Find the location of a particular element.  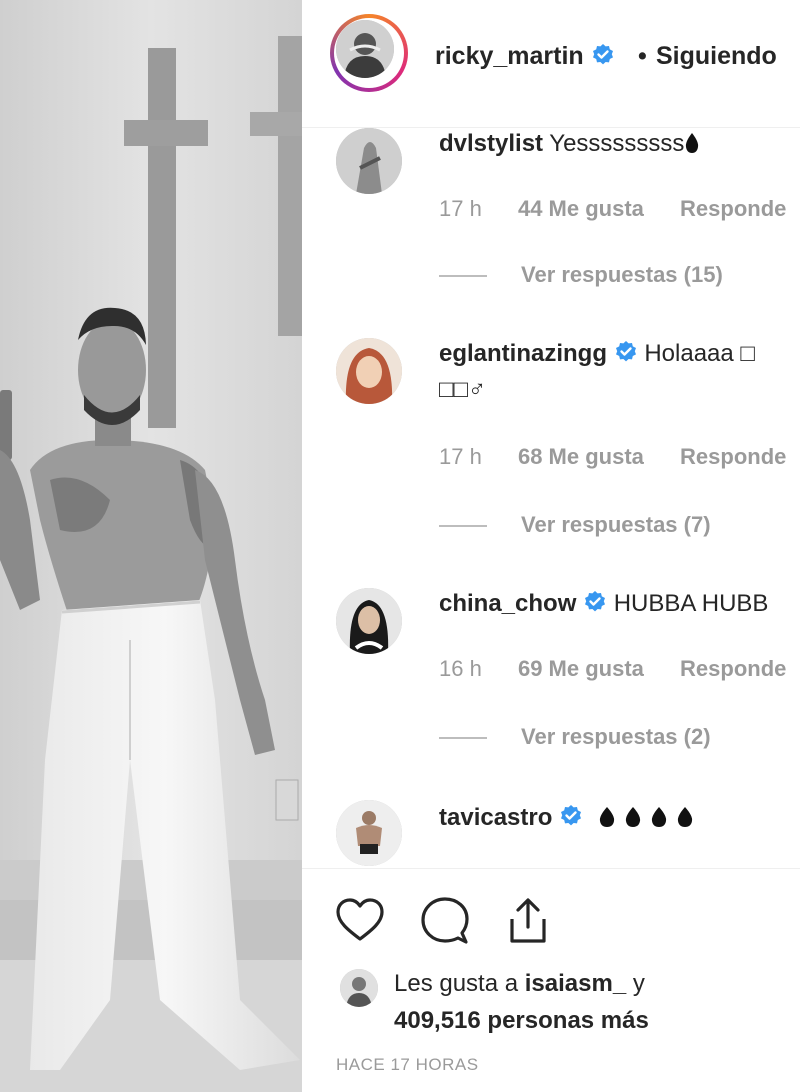

view-replies-button: Ver respuestas (15) is located at coordinates (581, 275).